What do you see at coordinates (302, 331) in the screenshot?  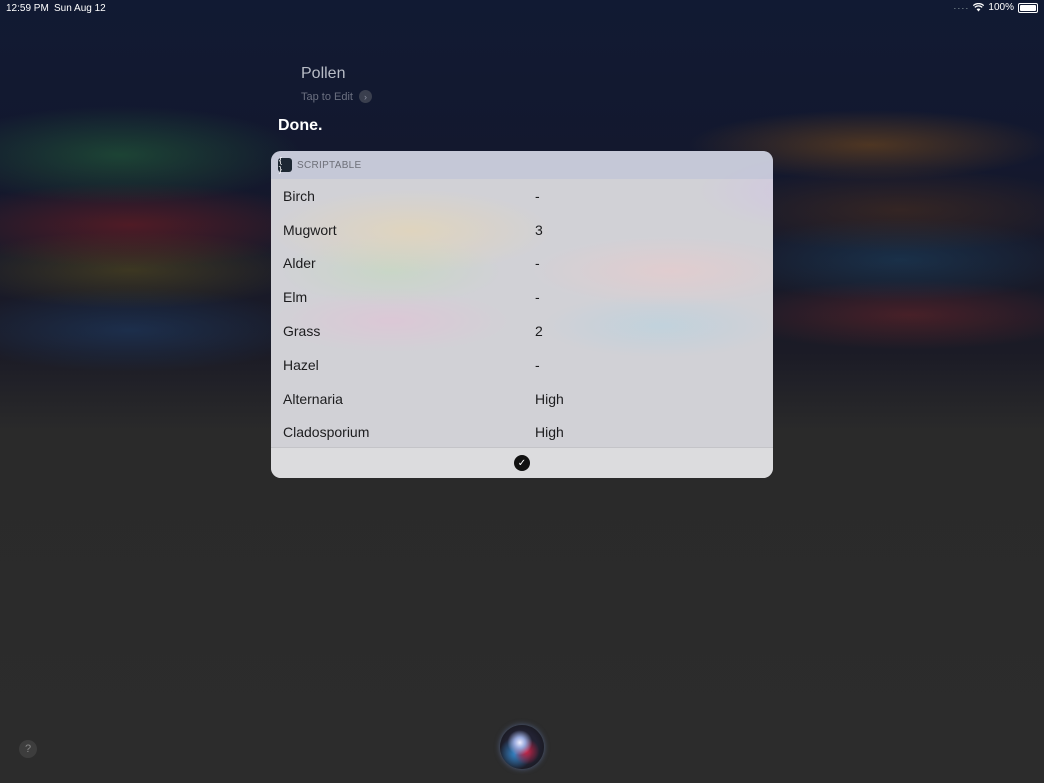 I see `row-name: Grass` at bounding box center [302, 331].